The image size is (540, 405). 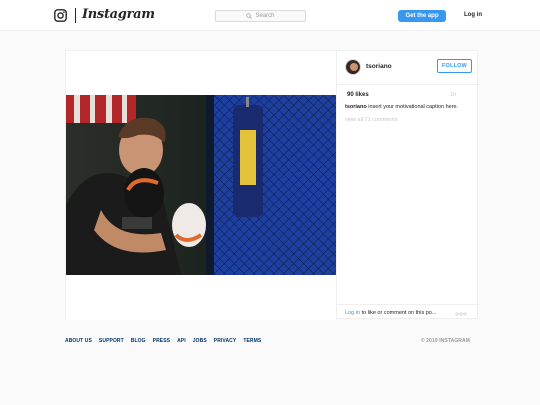 What do you see at coordinates (358, 95) in the screenshot?
I see `likes-count: 90 likes` at bounding box center [358, 95].